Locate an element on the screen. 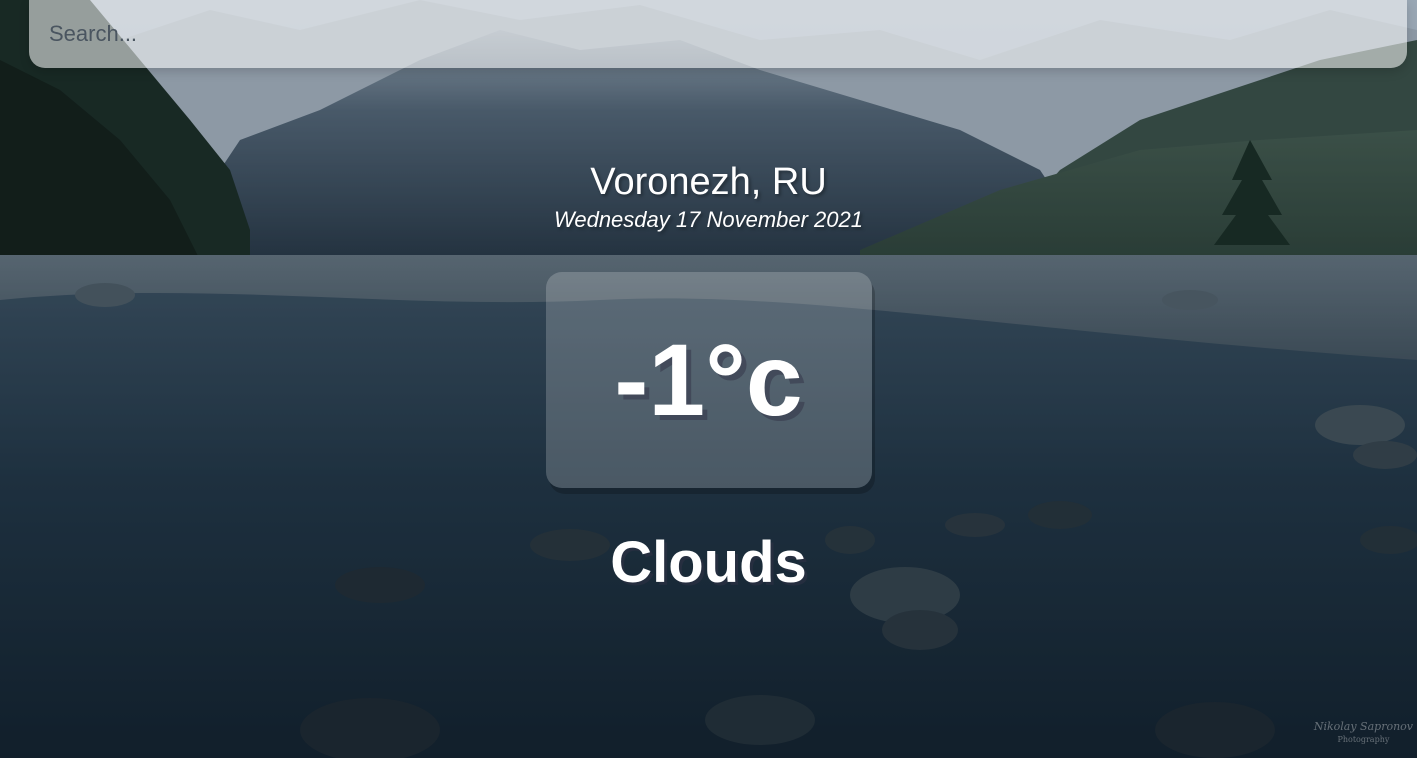 This screenshot has width=1417, height=758. search-input is located at coordinates (718, 34).